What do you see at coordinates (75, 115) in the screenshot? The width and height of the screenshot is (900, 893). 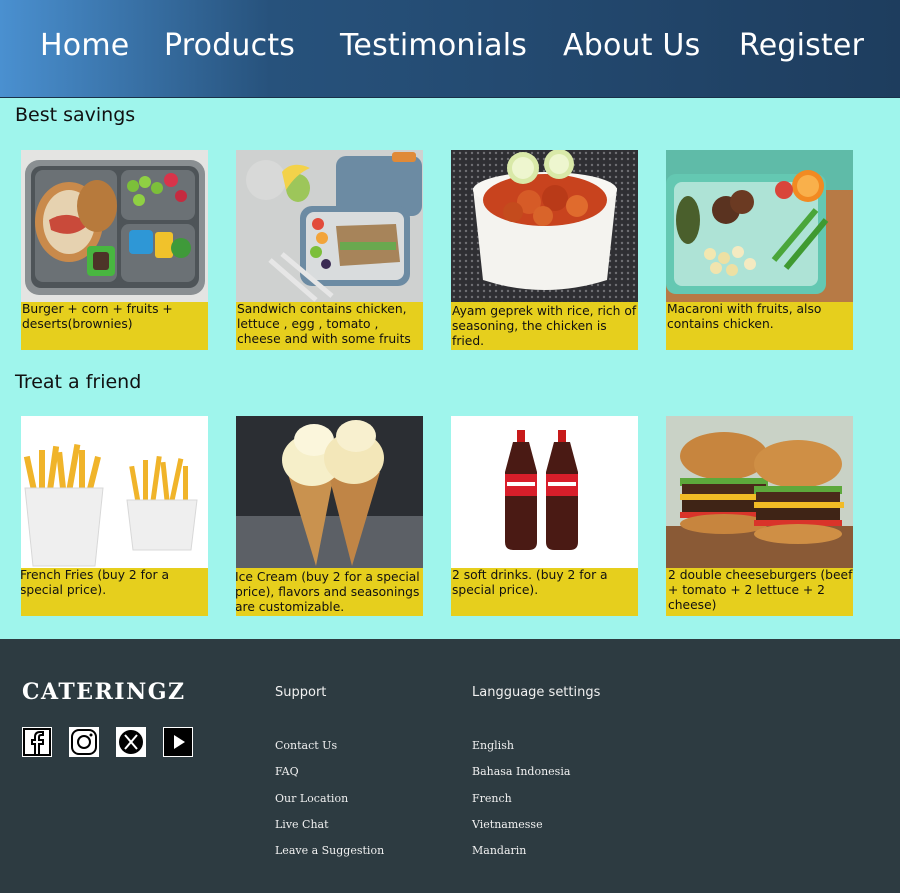 I see `section-title-best-savings: Best savings` at bounding box center [75, 115].